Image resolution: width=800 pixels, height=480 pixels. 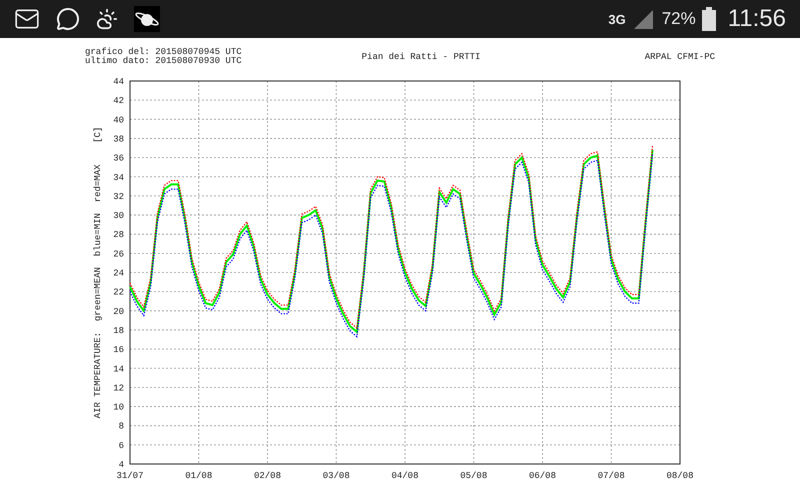 What do you see at coordinates (118, 139) in the screenshot?
I see `y-tick-label: 38` at bounding box center [118, 139].